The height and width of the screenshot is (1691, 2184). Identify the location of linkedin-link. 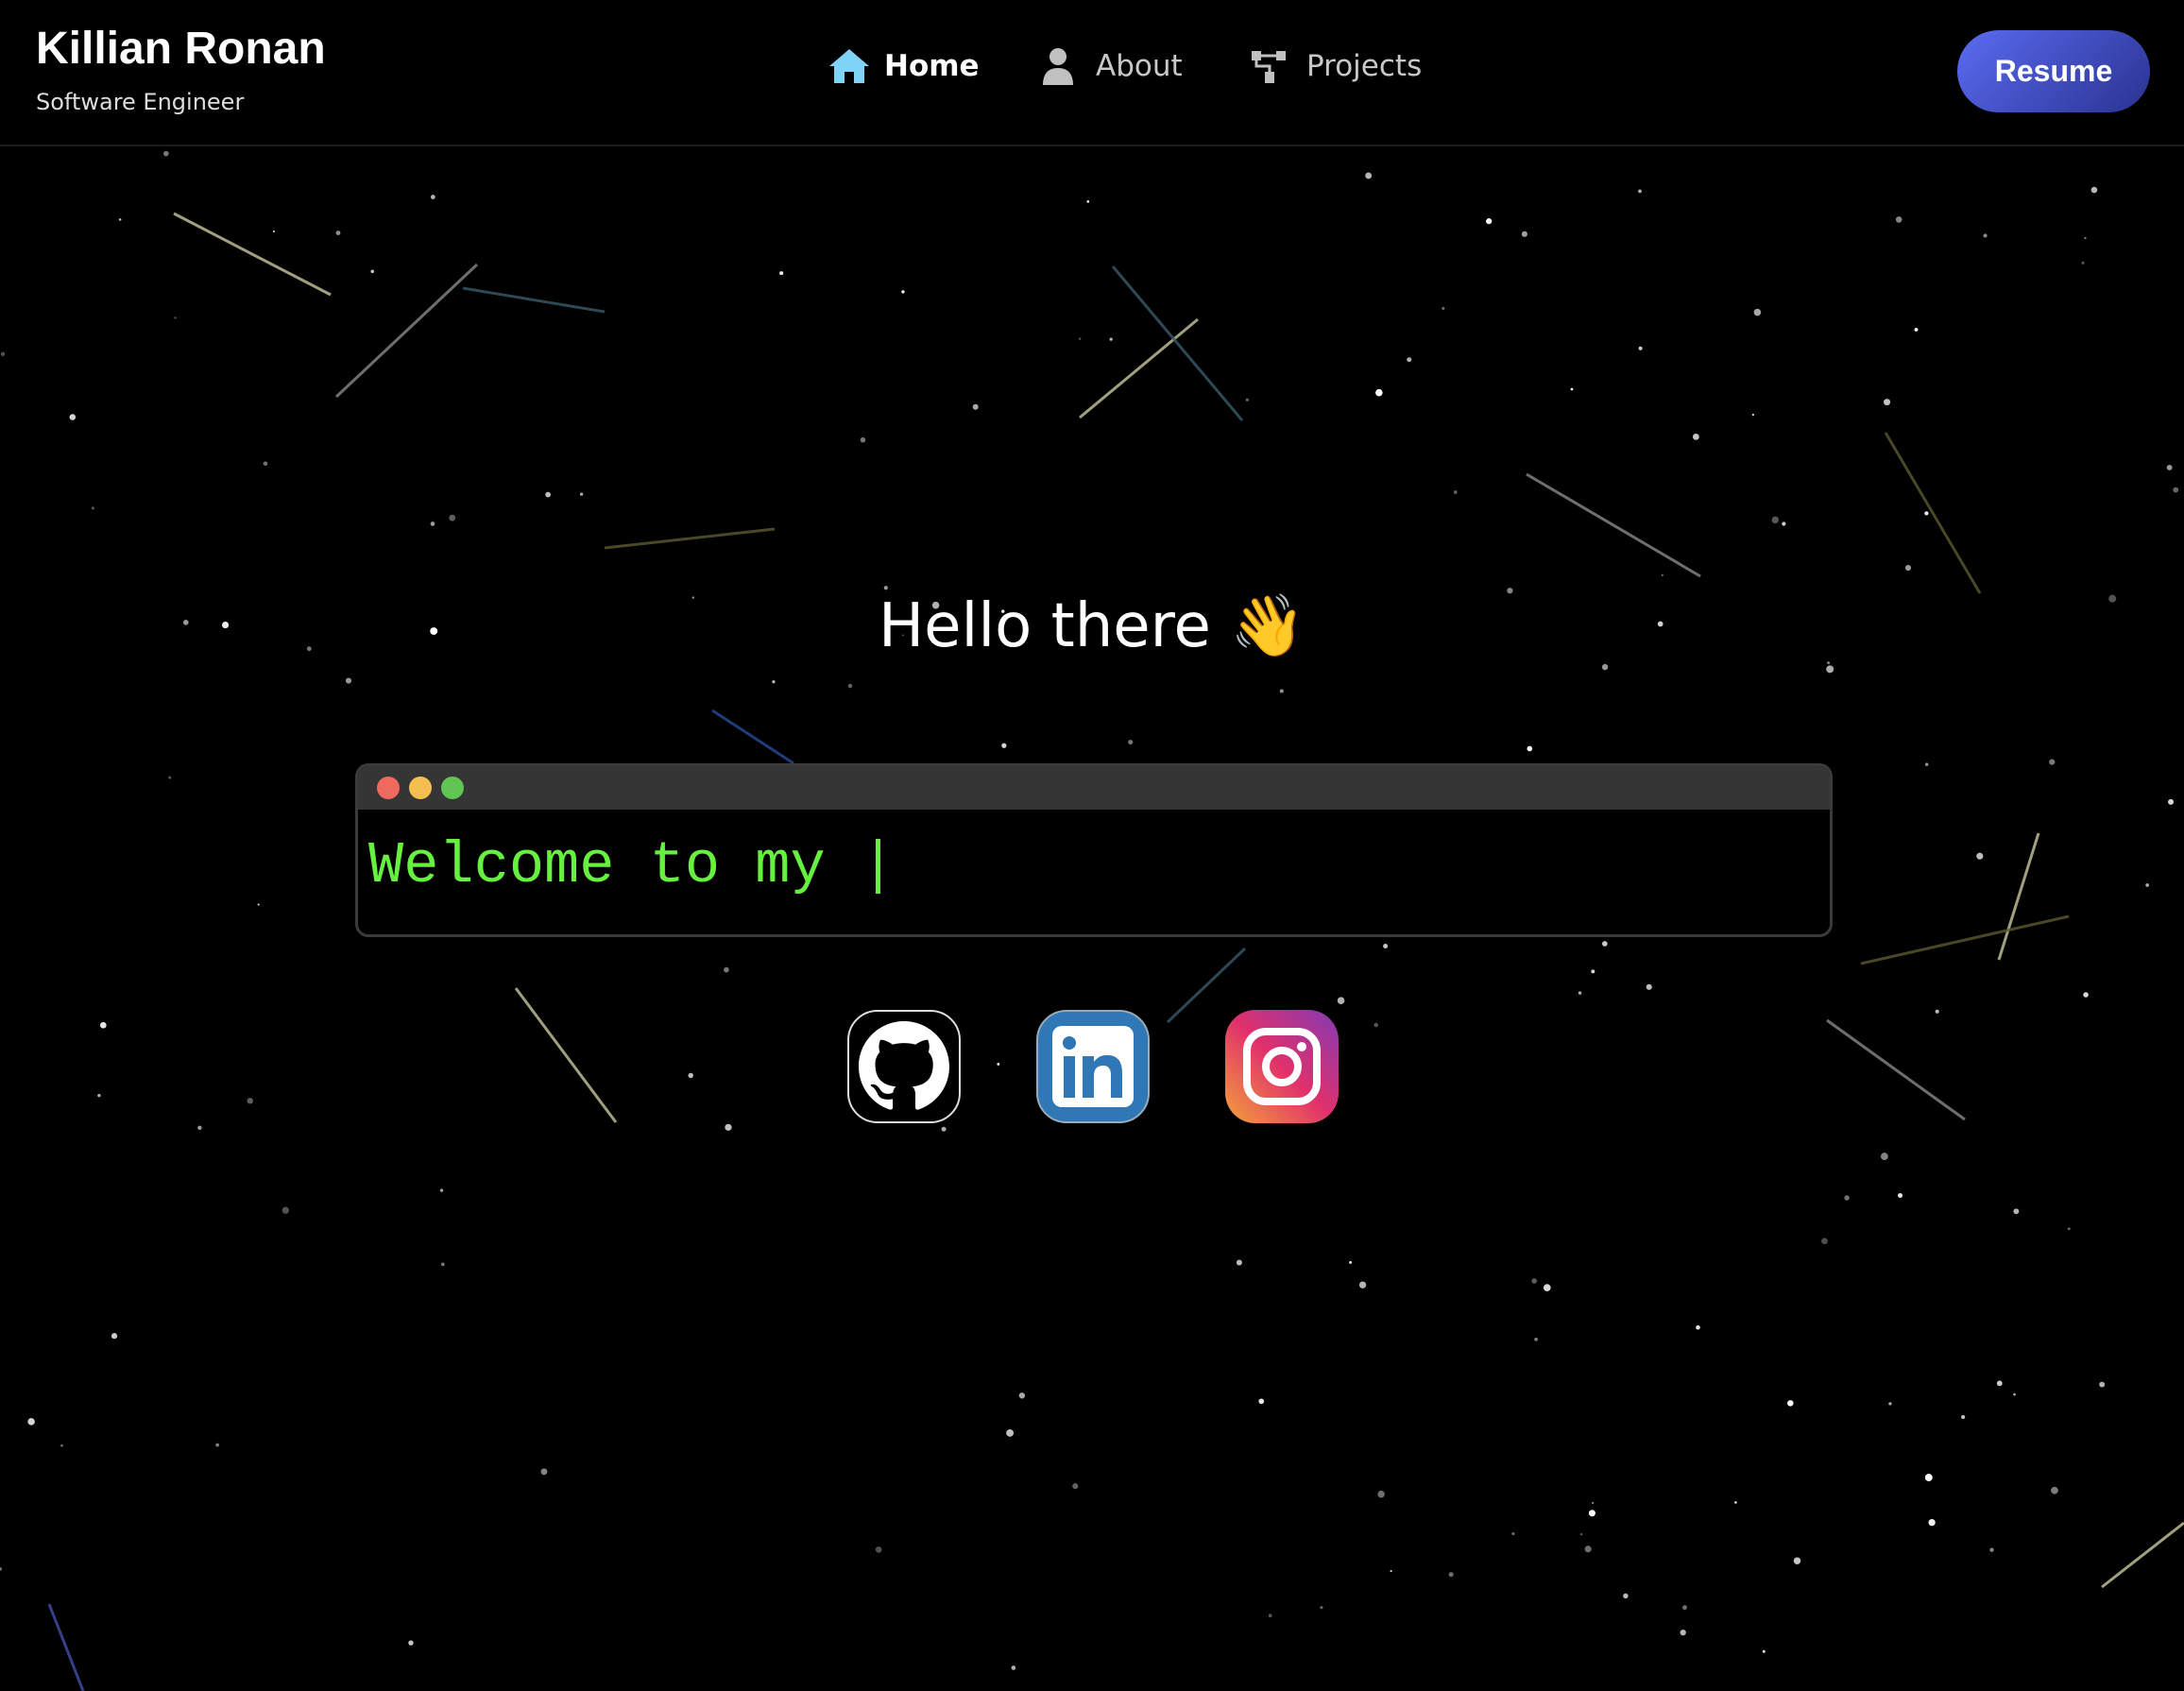
(1093, 1066).